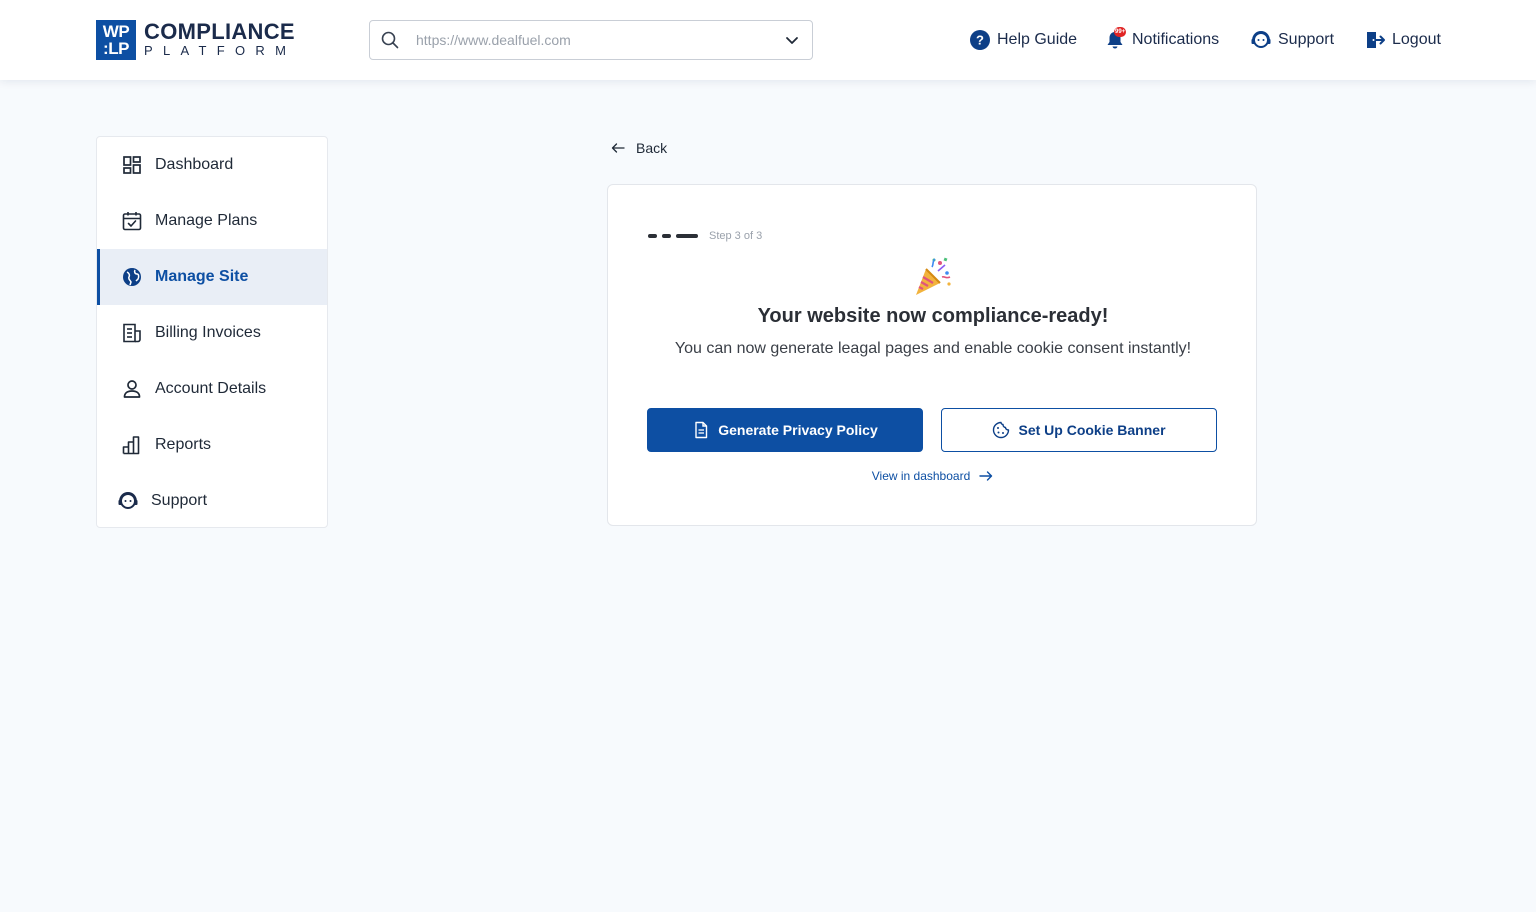  Describe the element at coordinates (132, 333) in the screenshot. I see `invoice-icon` at that location.